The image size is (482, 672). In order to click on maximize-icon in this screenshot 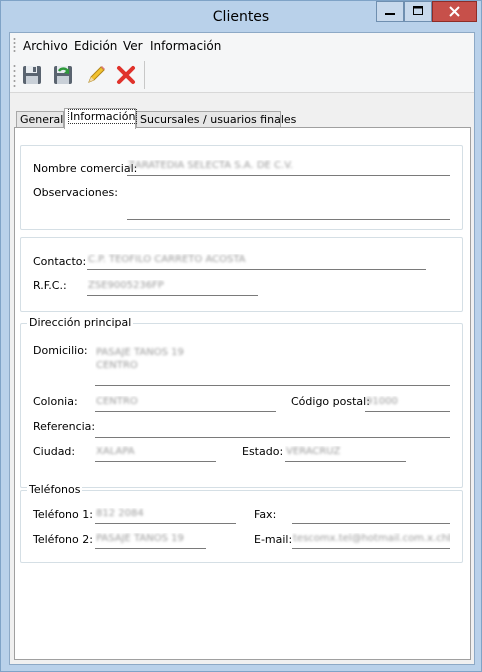, I will do `click(418, 10)`.